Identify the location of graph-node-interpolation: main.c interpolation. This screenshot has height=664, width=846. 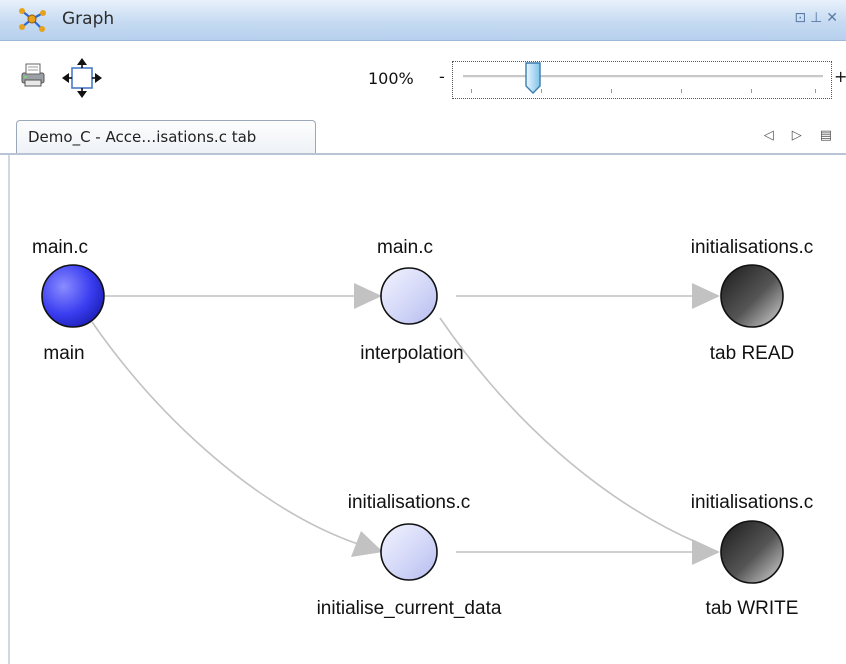
(412, 300).